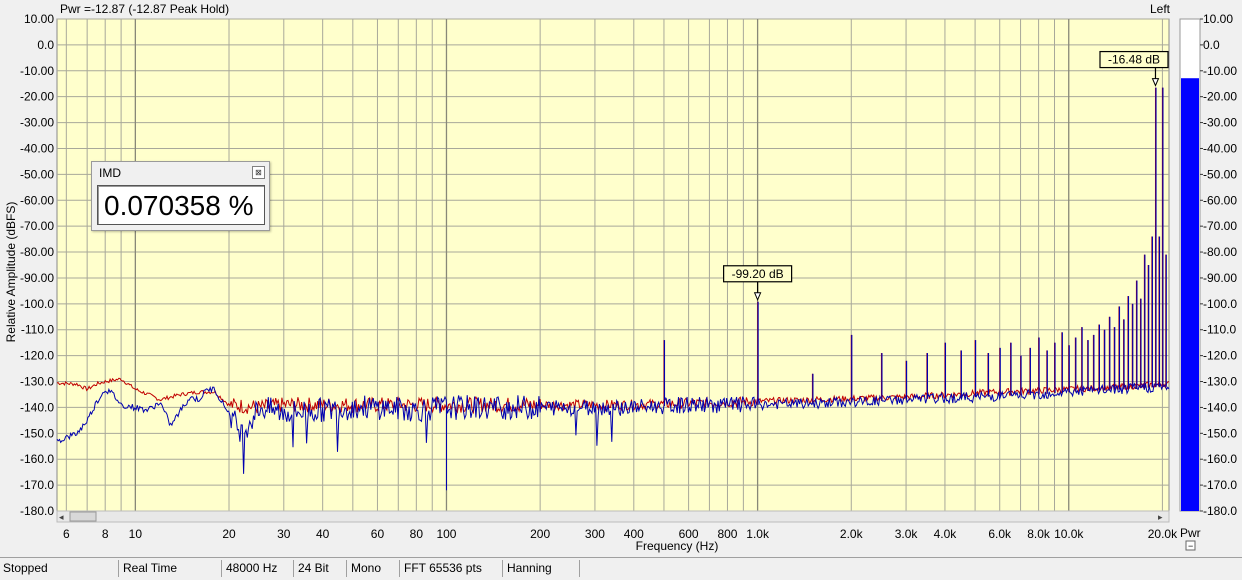 This screenshot has height=580, width=1242. What do you see at coordinates (417, 534) in the screenshot?
I see `x-tick-label: 80` at bounding box center [417, 534].